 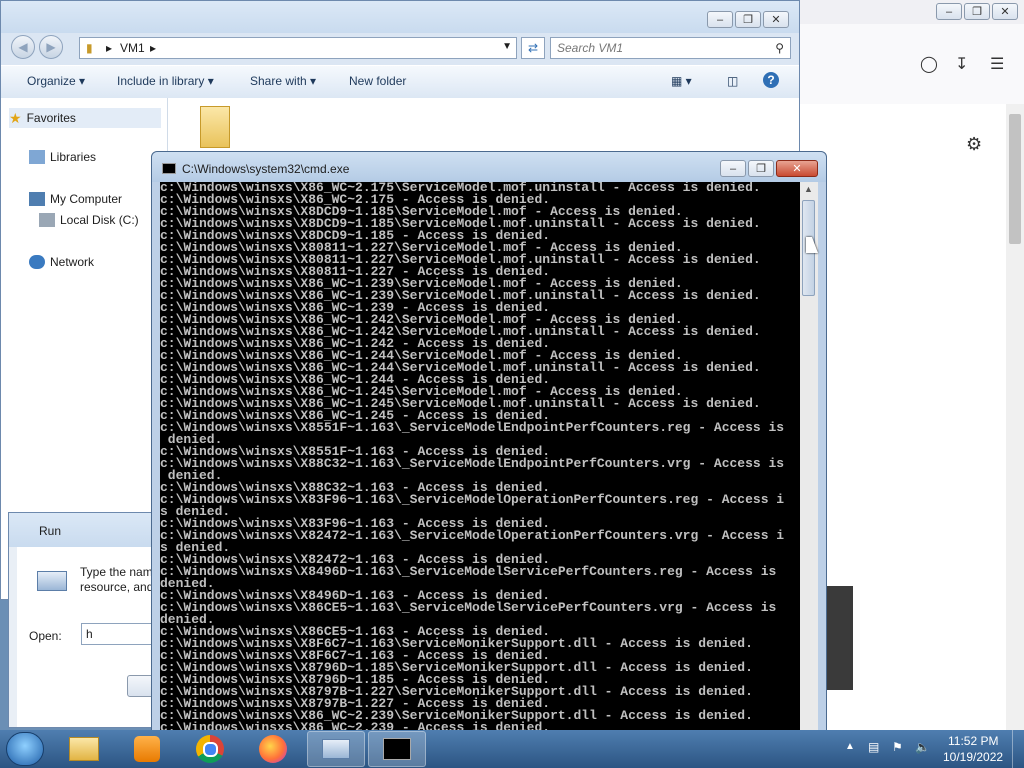 What do you see at coordinates (266, 169) in the screenshot?
I see `cmd-title: C:\Windows\system32\cmd.exe` at bounding box center [266, 169].